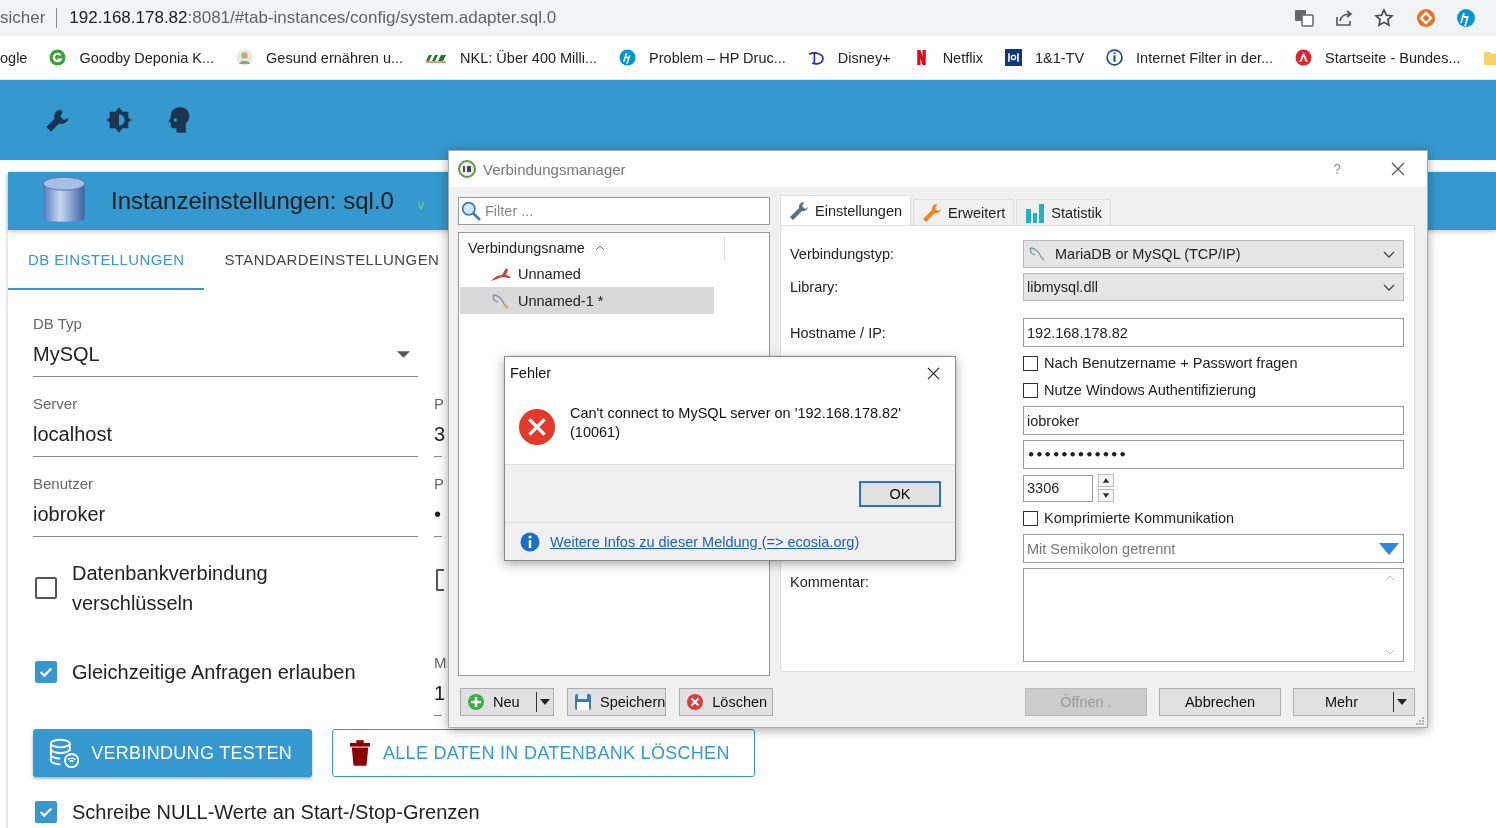  Describe the element at coordinates (225, 346) in the screenshot. I see `text-field: DB Typ MySQL` at that location.